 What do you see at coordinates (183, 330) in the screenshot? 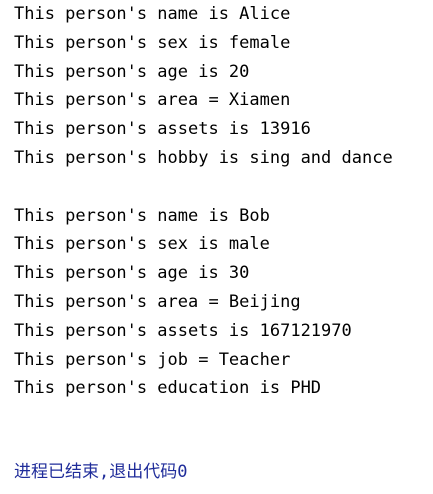
I see `console-line: This person's assets is 167121970` at bounding box center [183, 330].